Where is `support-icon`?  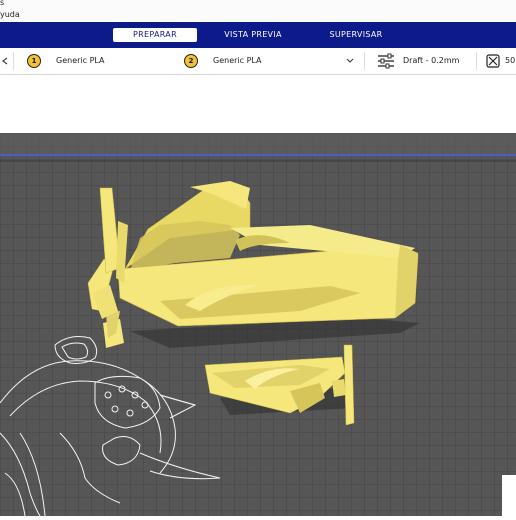 support-icon is located at coordinates (493, 61).